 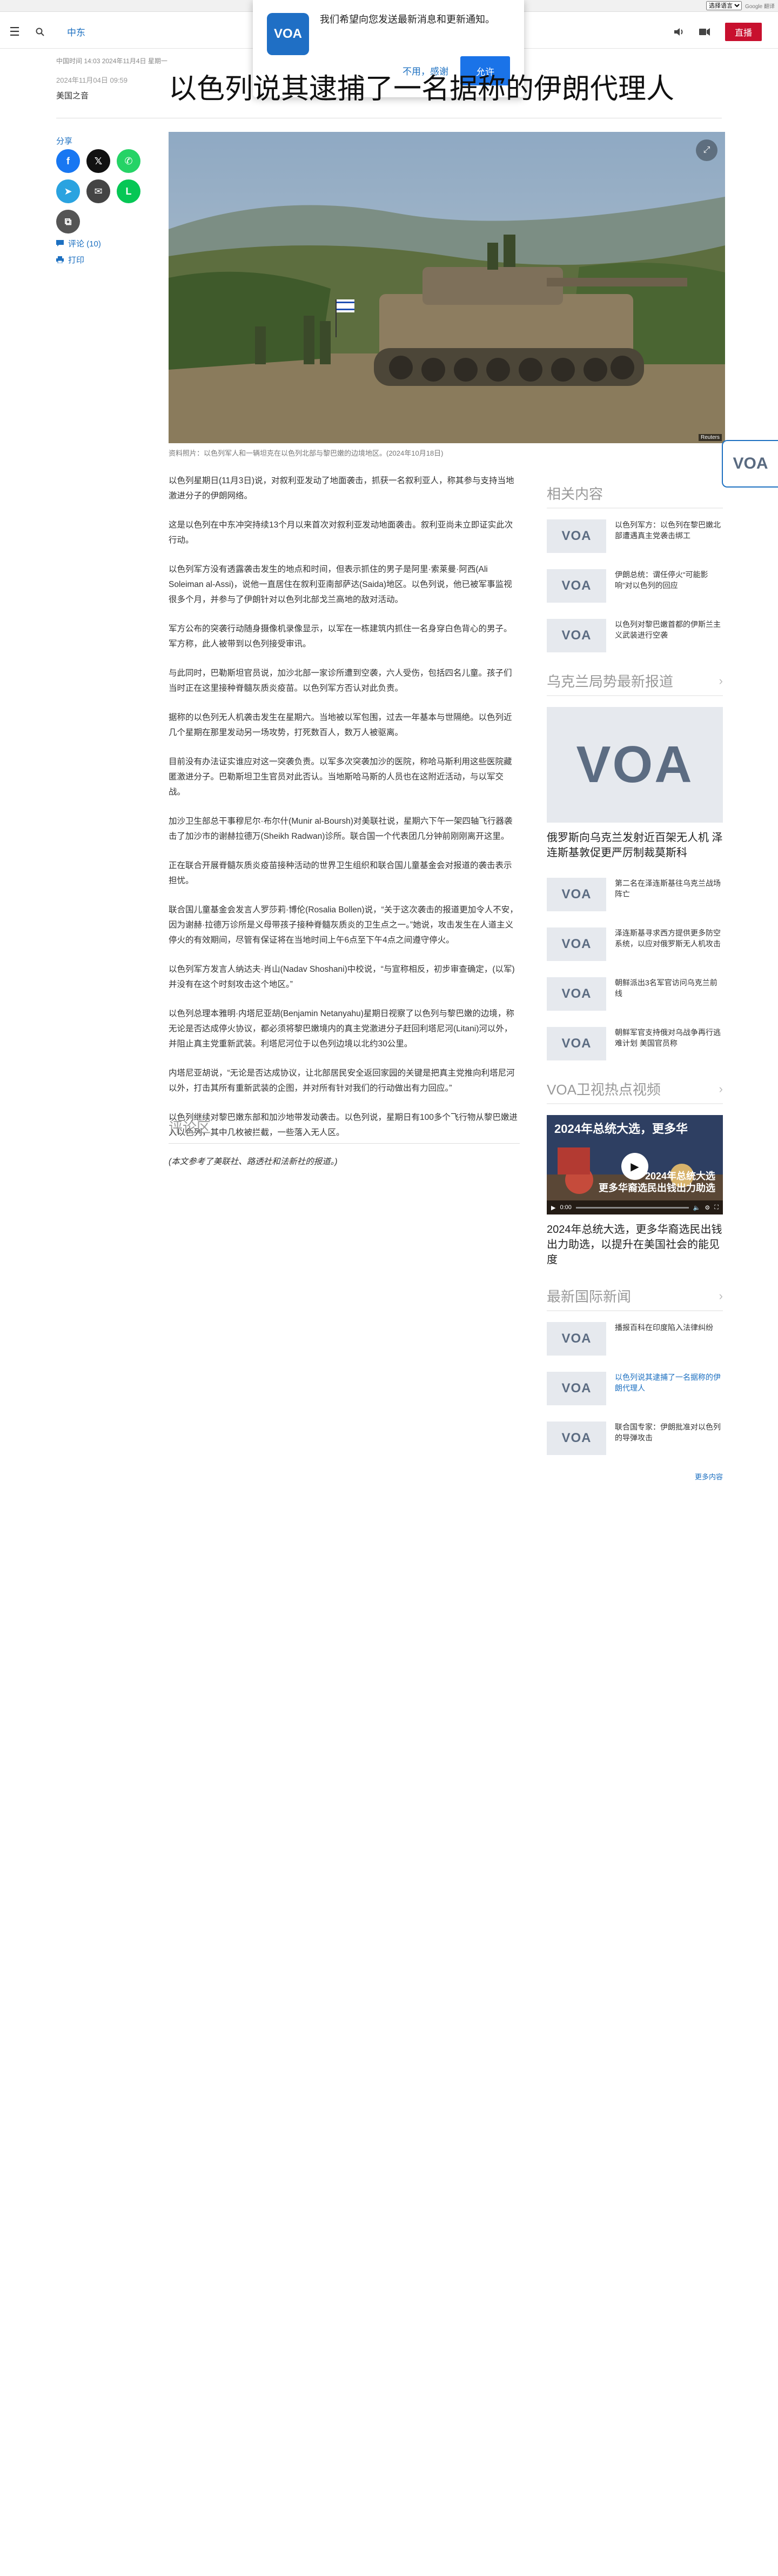 I want to click on section-link: 中东, so click(x=76, y=32).